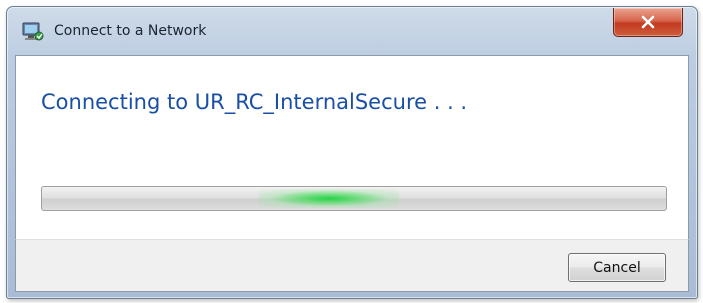 This screenshot has width=703, height=303. I want to click on progress-marquee-glow, so click(329, 198).